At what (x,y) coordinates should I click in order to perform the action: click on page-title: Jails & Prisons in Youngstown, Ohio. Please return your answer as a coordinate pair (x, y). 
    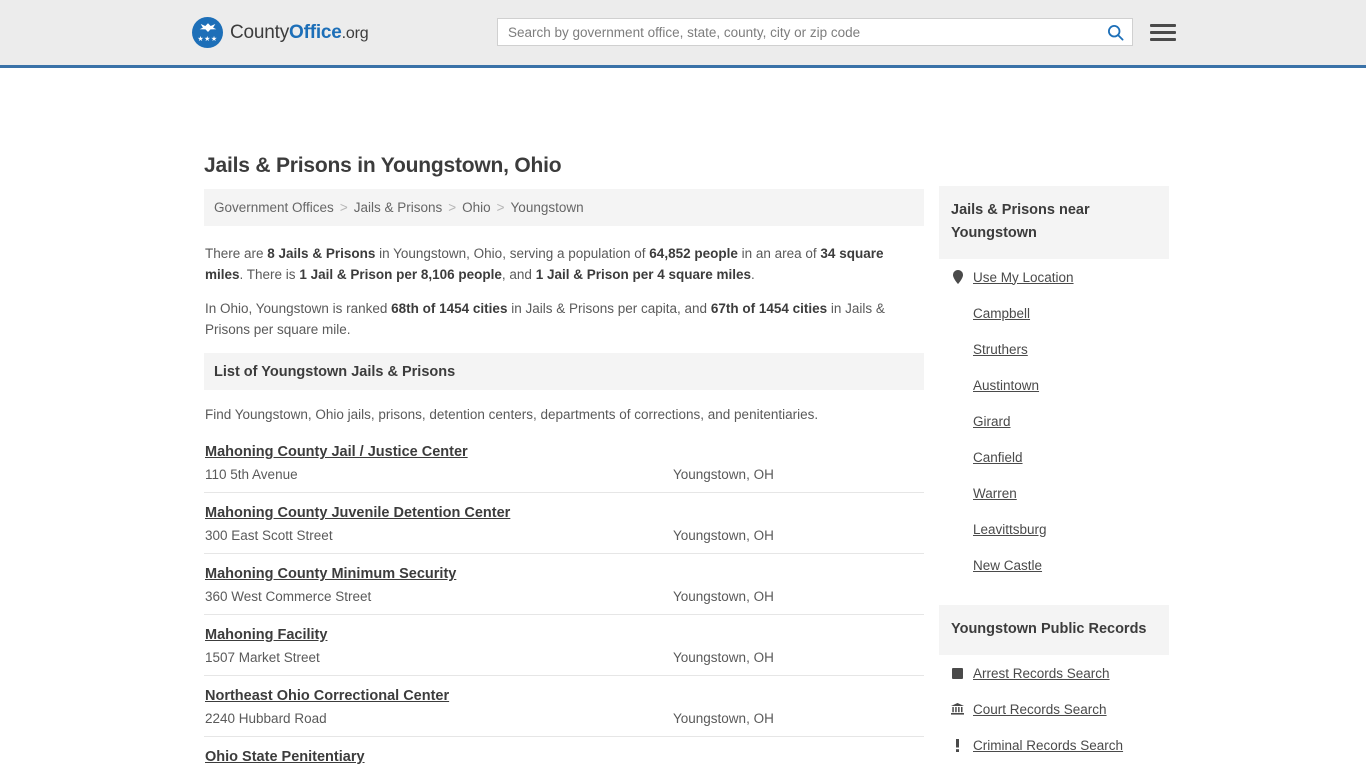
    Looking at the image, I should click on (383, 165).